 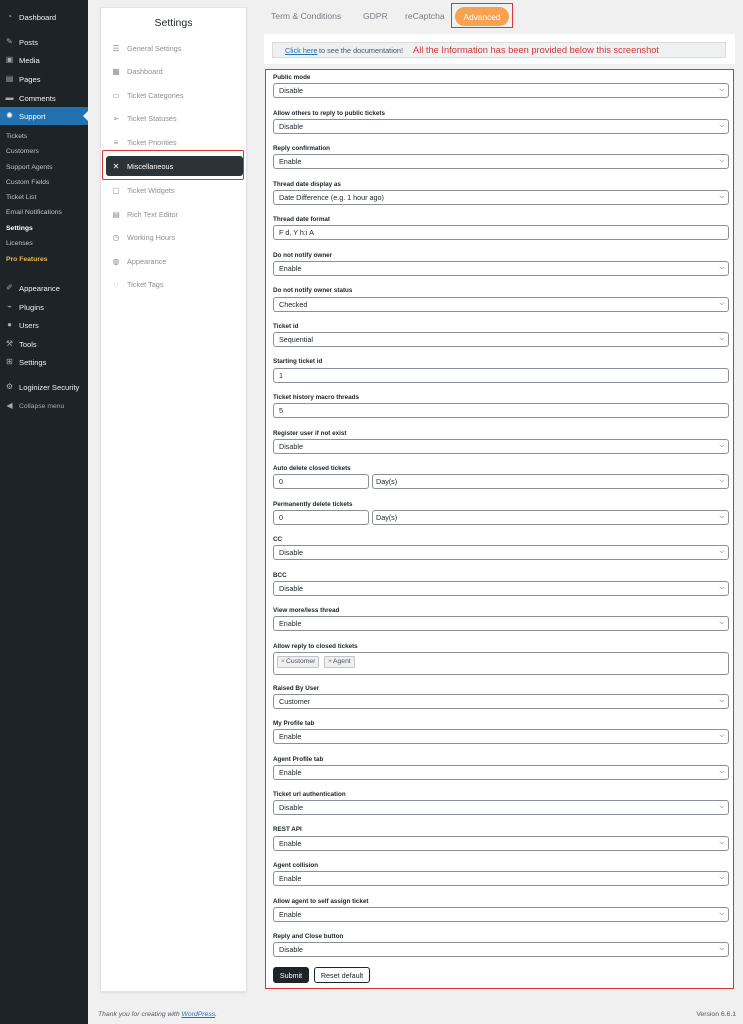 I want to click on ticket-id-select: Sequential ⌵, so click(x=501, y=339).